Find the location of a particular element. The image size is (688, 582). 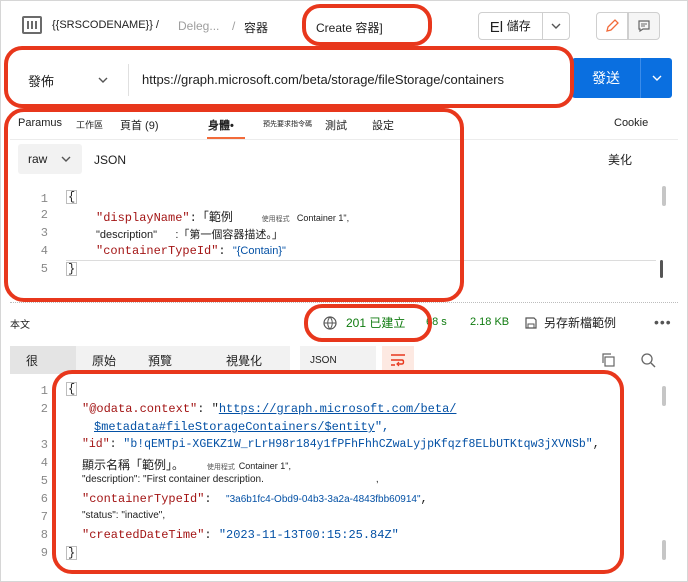

code-line: "containerTypeId": "{Contain}" is located at coordinates (191, 251).